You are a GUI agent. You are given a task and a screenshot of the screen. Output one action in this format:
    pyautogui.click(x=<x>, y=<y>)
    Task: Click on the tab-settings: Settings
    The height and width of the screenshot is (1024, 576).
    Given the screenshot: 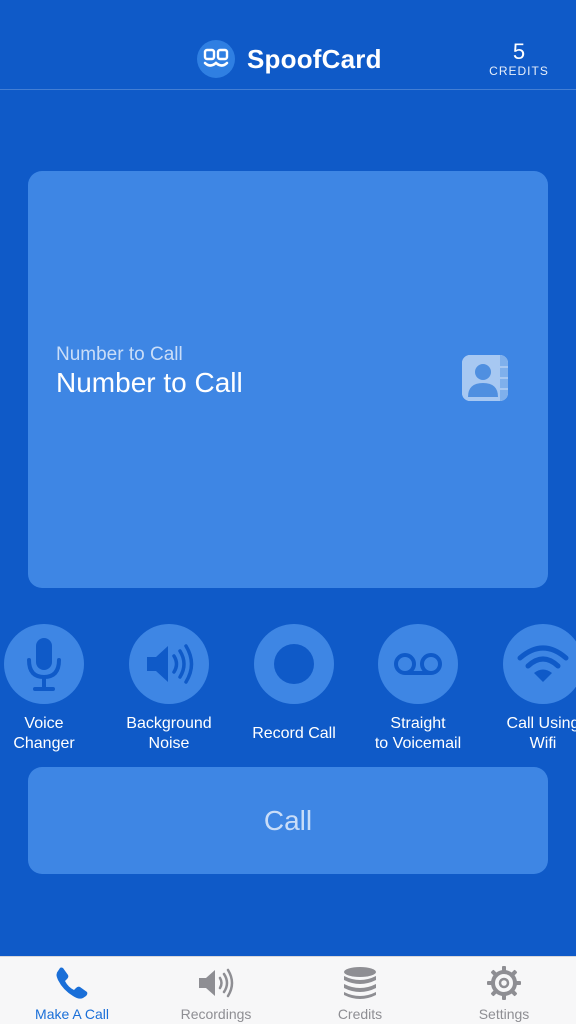 What is the action you would take?
    pyautogui.click(x=504, y=990)
    